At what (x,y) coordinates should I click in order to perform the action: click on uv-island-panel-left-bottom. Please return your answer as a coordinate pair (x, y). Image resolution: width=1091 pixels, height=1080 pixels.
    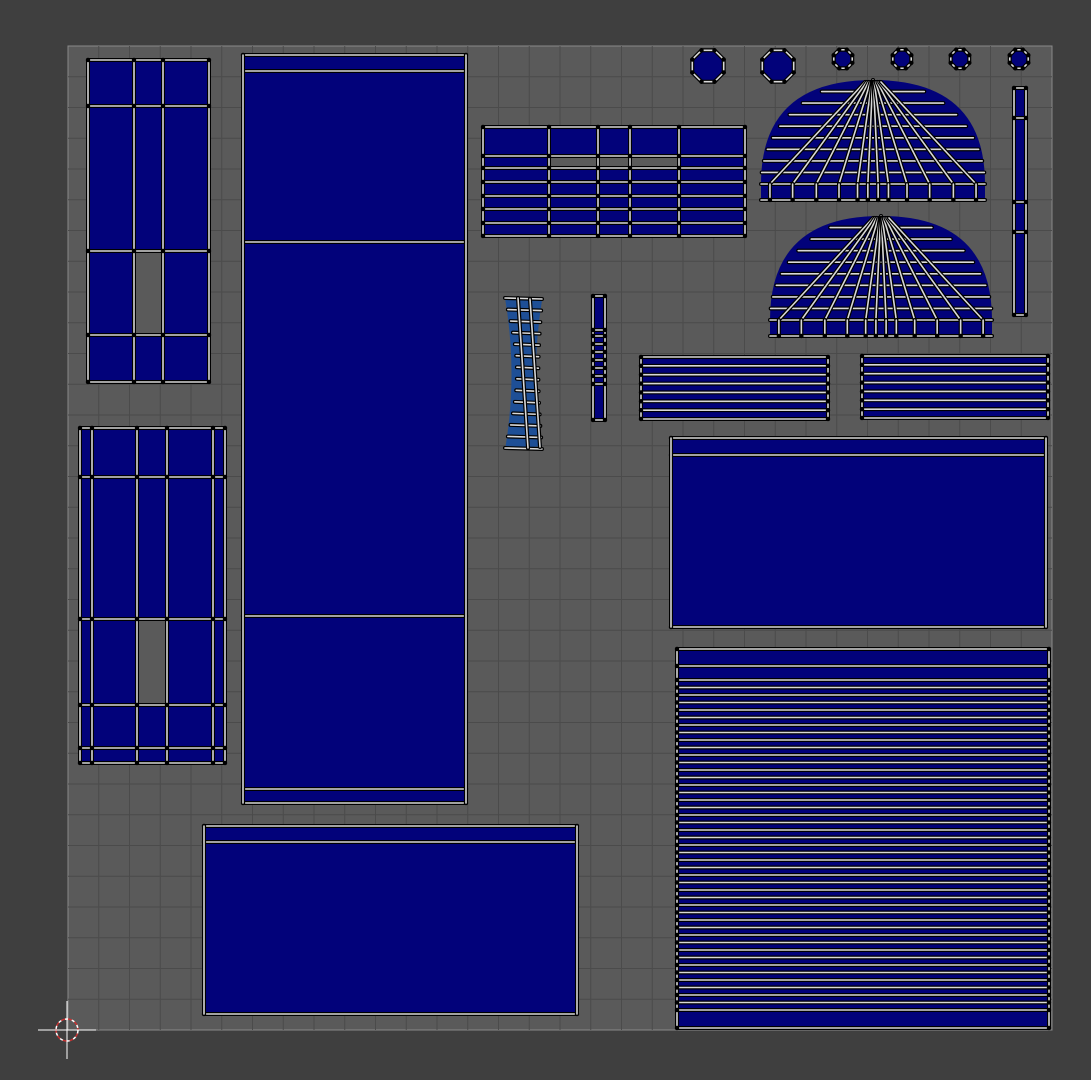
    Looking at the image, I should click on (152, 595).